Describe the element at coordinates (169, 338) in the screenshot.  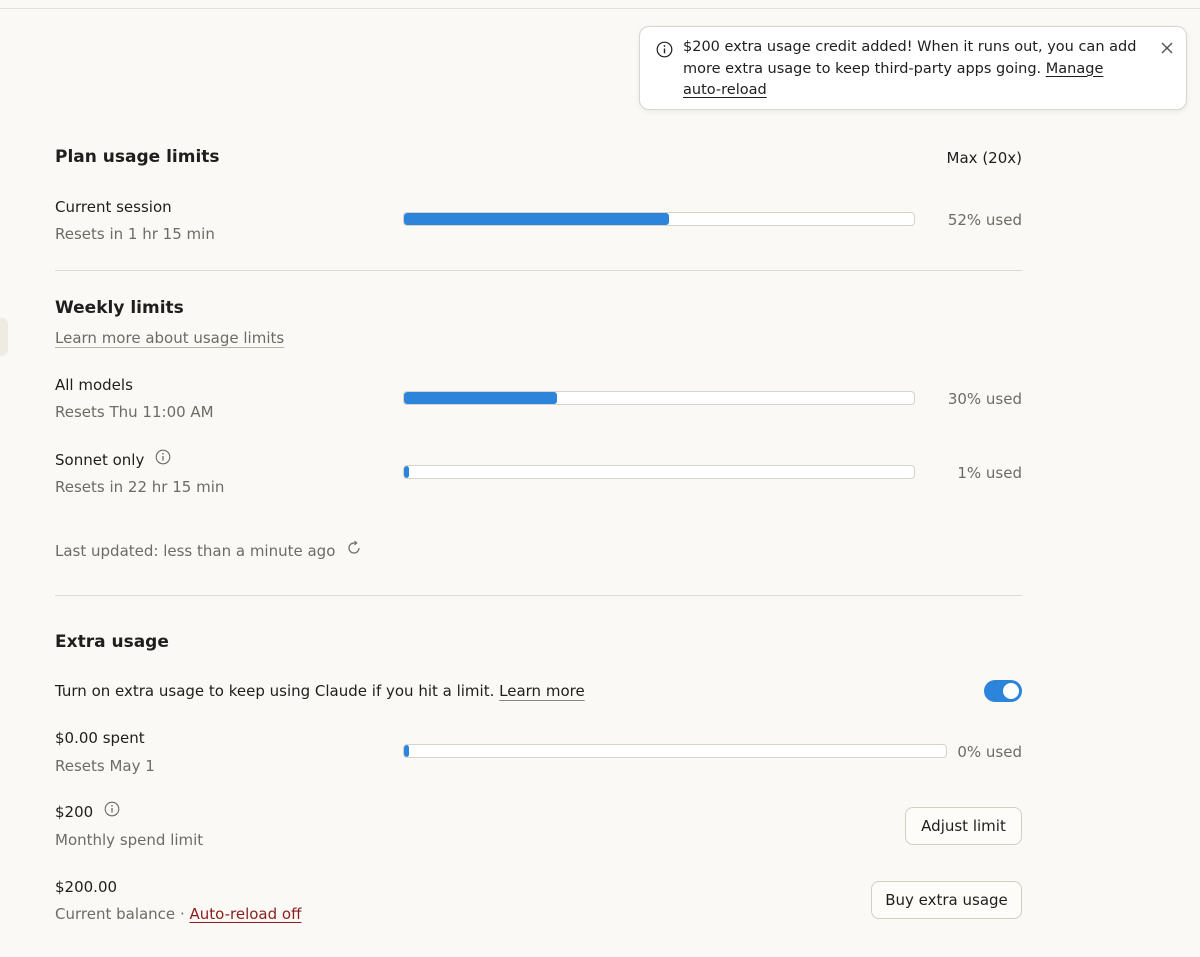
I see `learn-more-usage-link: Learn more about usage limits` at that location.